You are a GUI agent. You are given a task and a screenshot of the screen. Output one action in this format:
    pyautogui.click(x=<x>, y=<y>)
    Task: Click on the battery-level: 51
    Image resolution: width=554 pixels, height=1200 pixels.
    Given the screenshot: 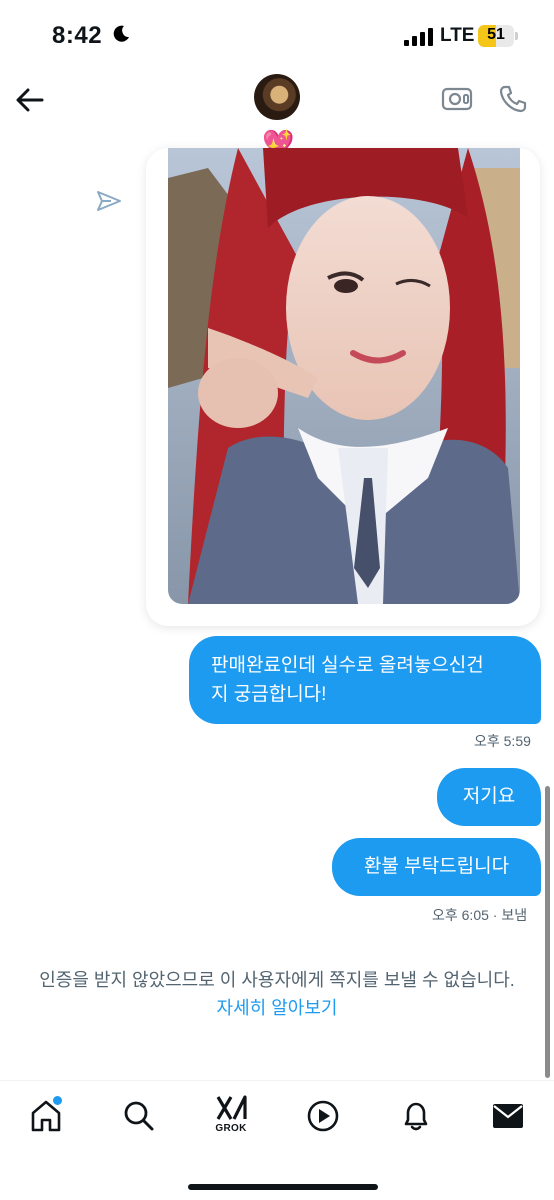 What is the action you would take?
    pyautogui.click(x=496, y=34)
    